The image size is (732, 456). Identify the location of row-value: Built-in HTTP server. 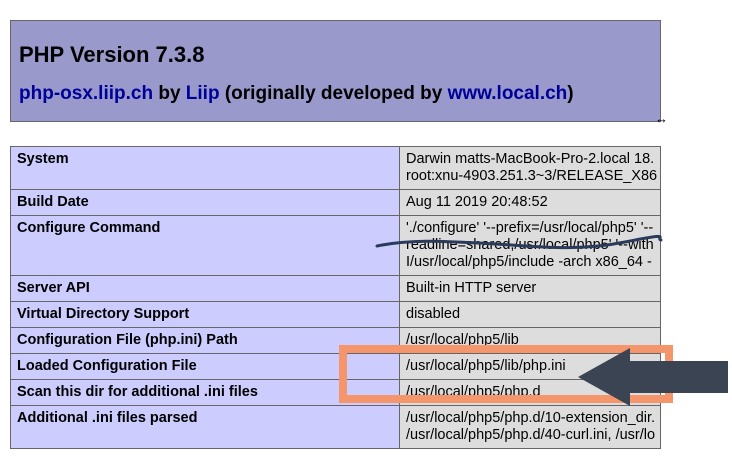
(530, 288).